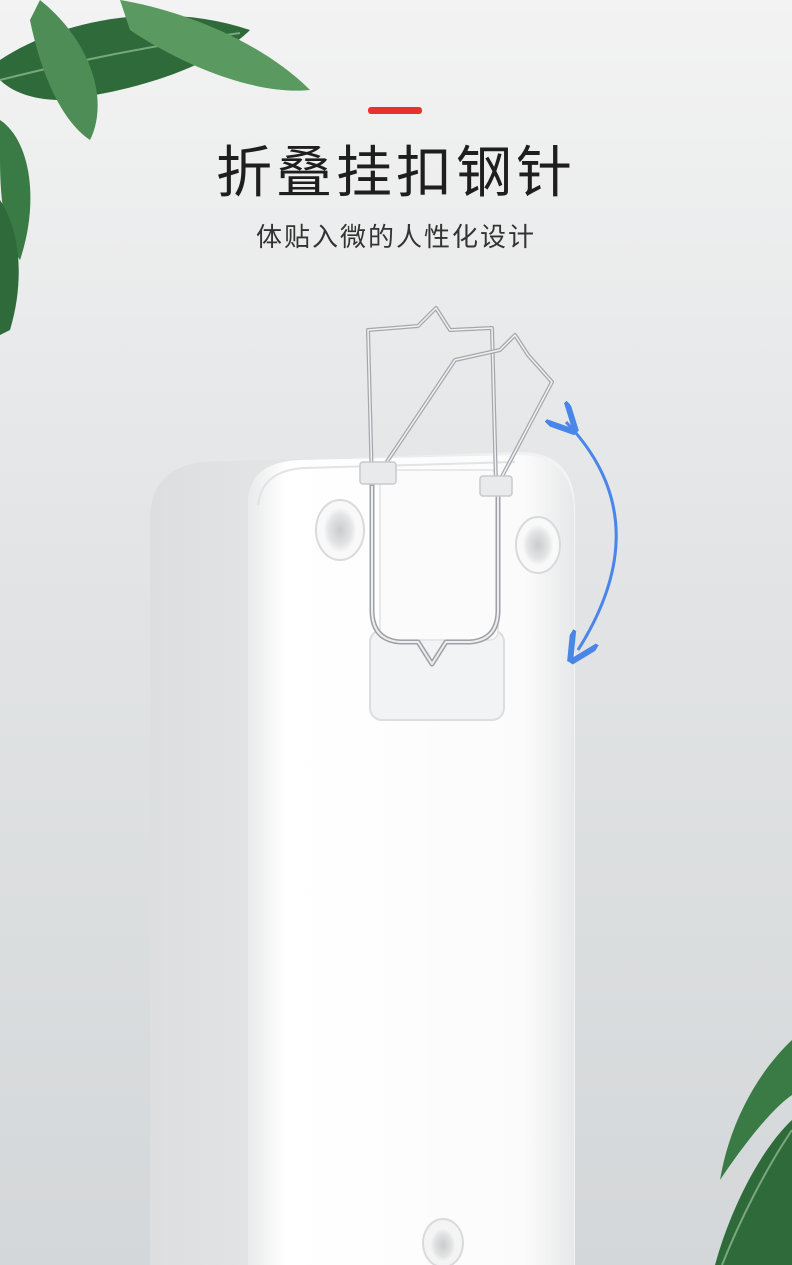 The image size is (792, 1265). I want to click on hook-recess, so click(437, 595).